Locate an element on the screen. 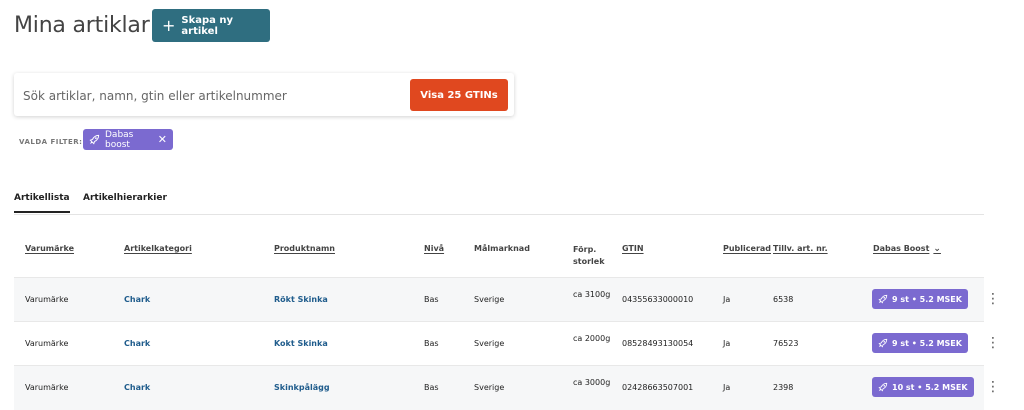 The height and width of the screenshot is (410, 1024). tab-artikelhierarkier: Artikelhierarkier is located at coordinates (125, 198).